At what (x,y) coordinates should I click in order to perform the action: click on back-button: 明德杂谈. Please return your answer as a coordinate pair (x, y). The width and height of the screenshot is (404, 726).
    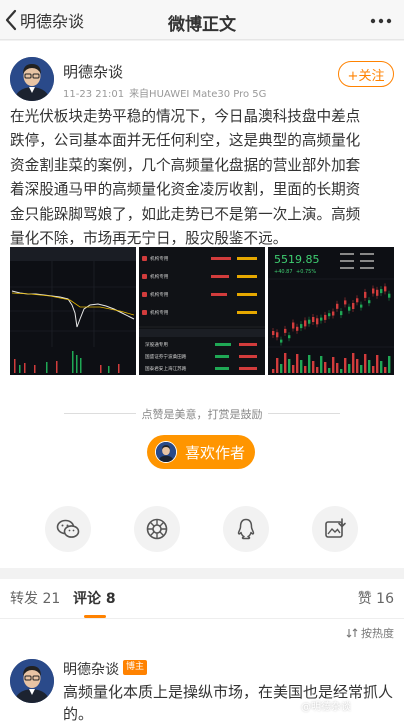
    Looking at the image, I should click on (44, 20).